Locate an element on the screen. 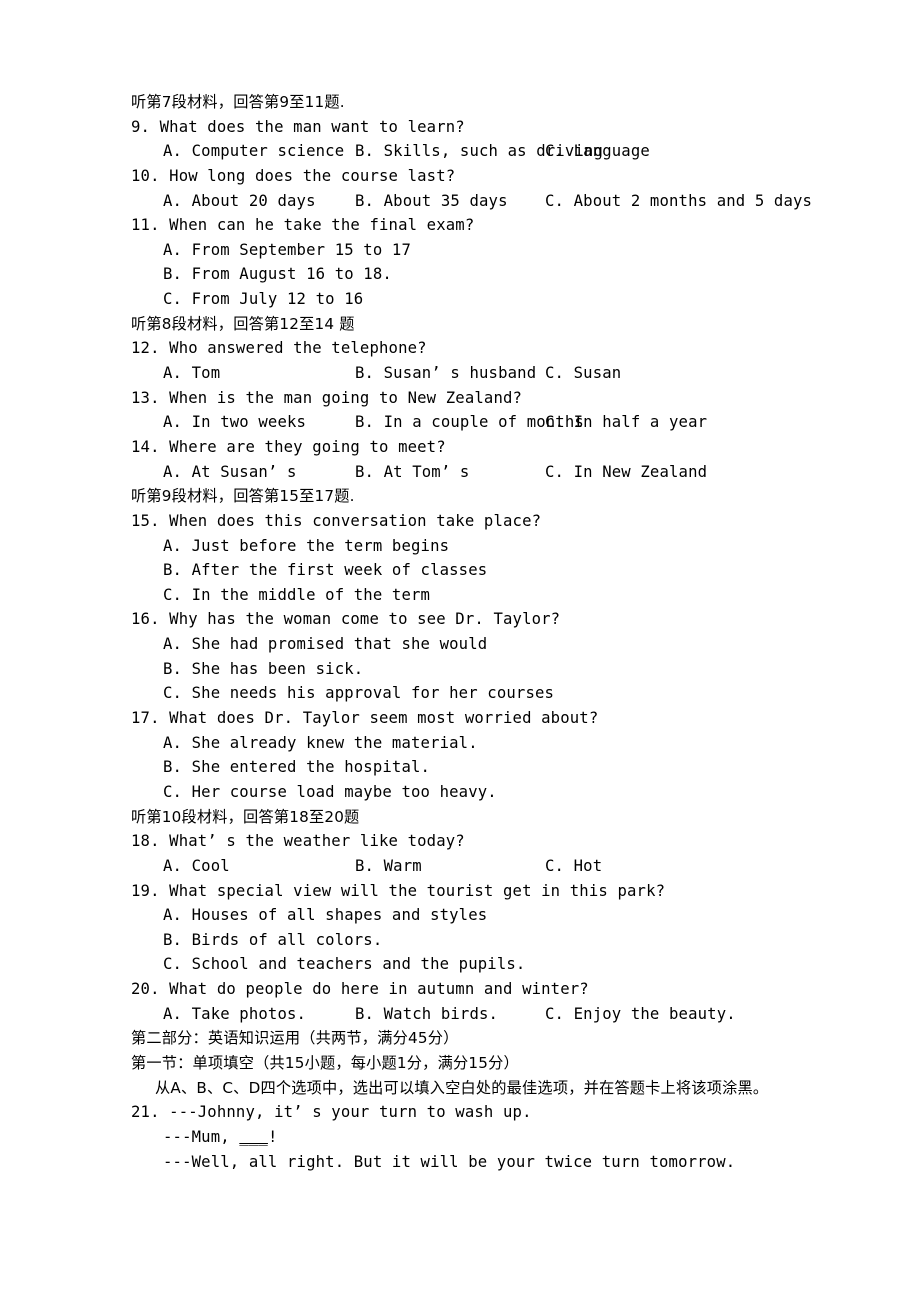 The height and width of the screenshot is (1302, 920). question-16-option-a: A. She had promised that she would is located at coordinates (460, 644).